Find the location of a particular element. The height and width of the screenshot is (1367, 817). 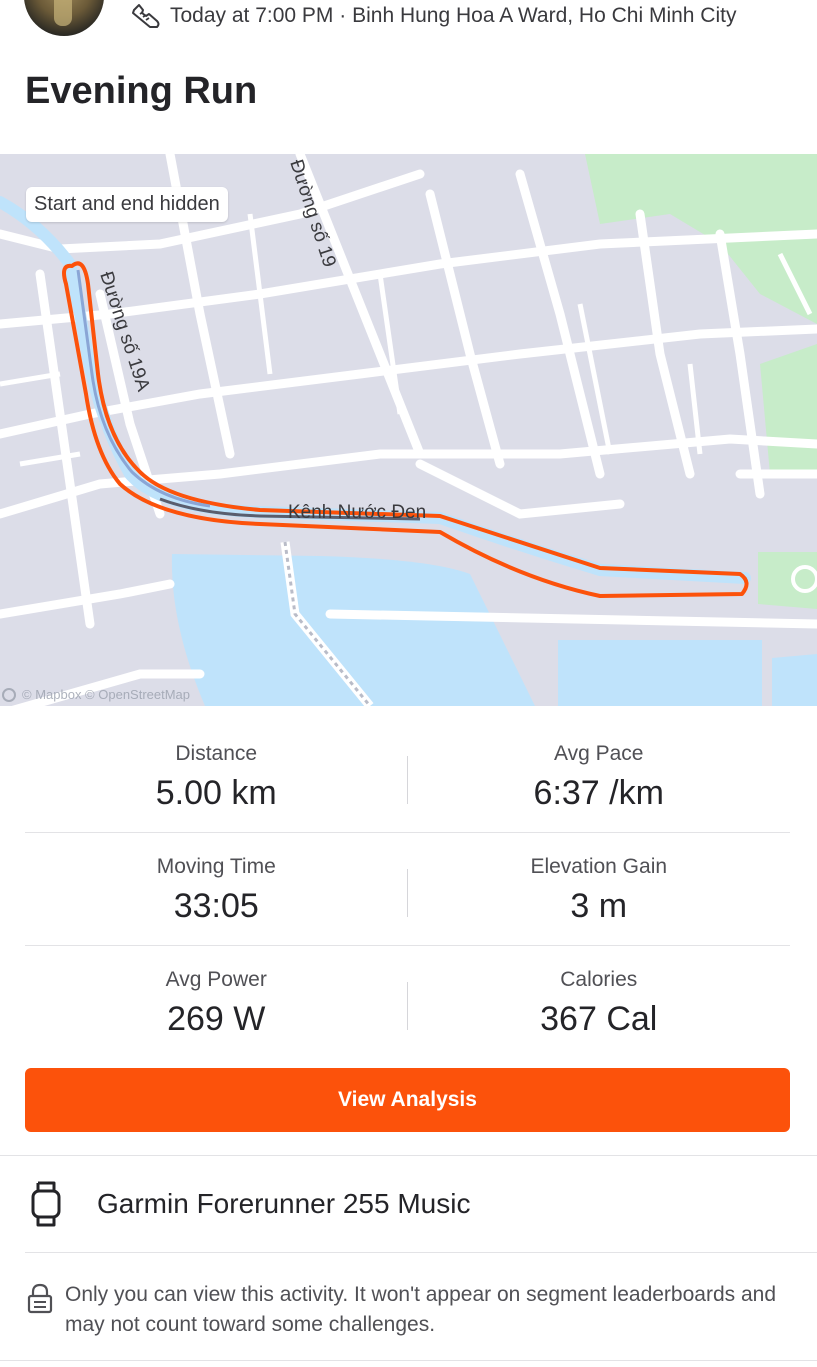

stat-label: Avg Pace is located at coordinates (598, 753).